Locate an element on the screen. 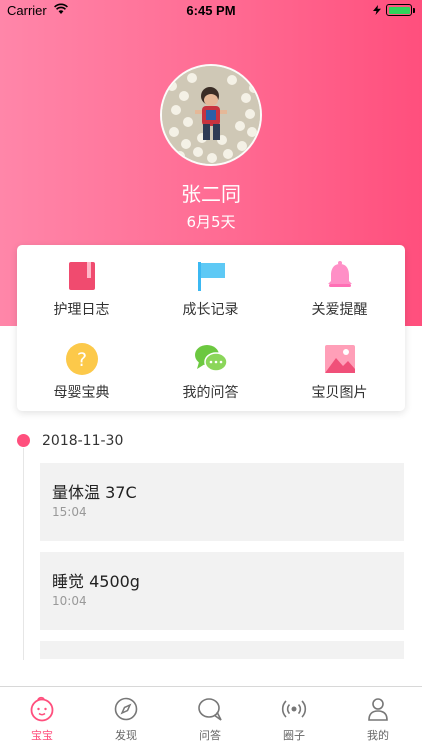 This screenshot has width=422, height=750. help-icon: ? is located at coordinates (82, 359).